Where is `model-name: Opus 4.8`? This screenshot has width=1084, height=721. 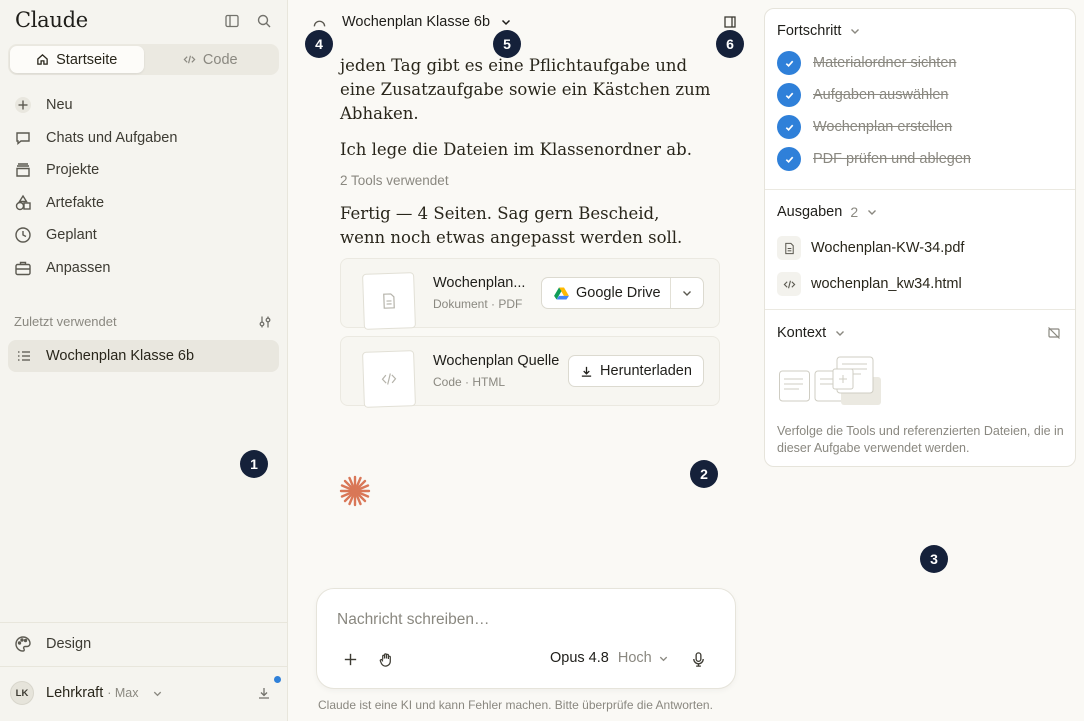 model-name: Opus 4.8 is located at coordinates (579, 658).